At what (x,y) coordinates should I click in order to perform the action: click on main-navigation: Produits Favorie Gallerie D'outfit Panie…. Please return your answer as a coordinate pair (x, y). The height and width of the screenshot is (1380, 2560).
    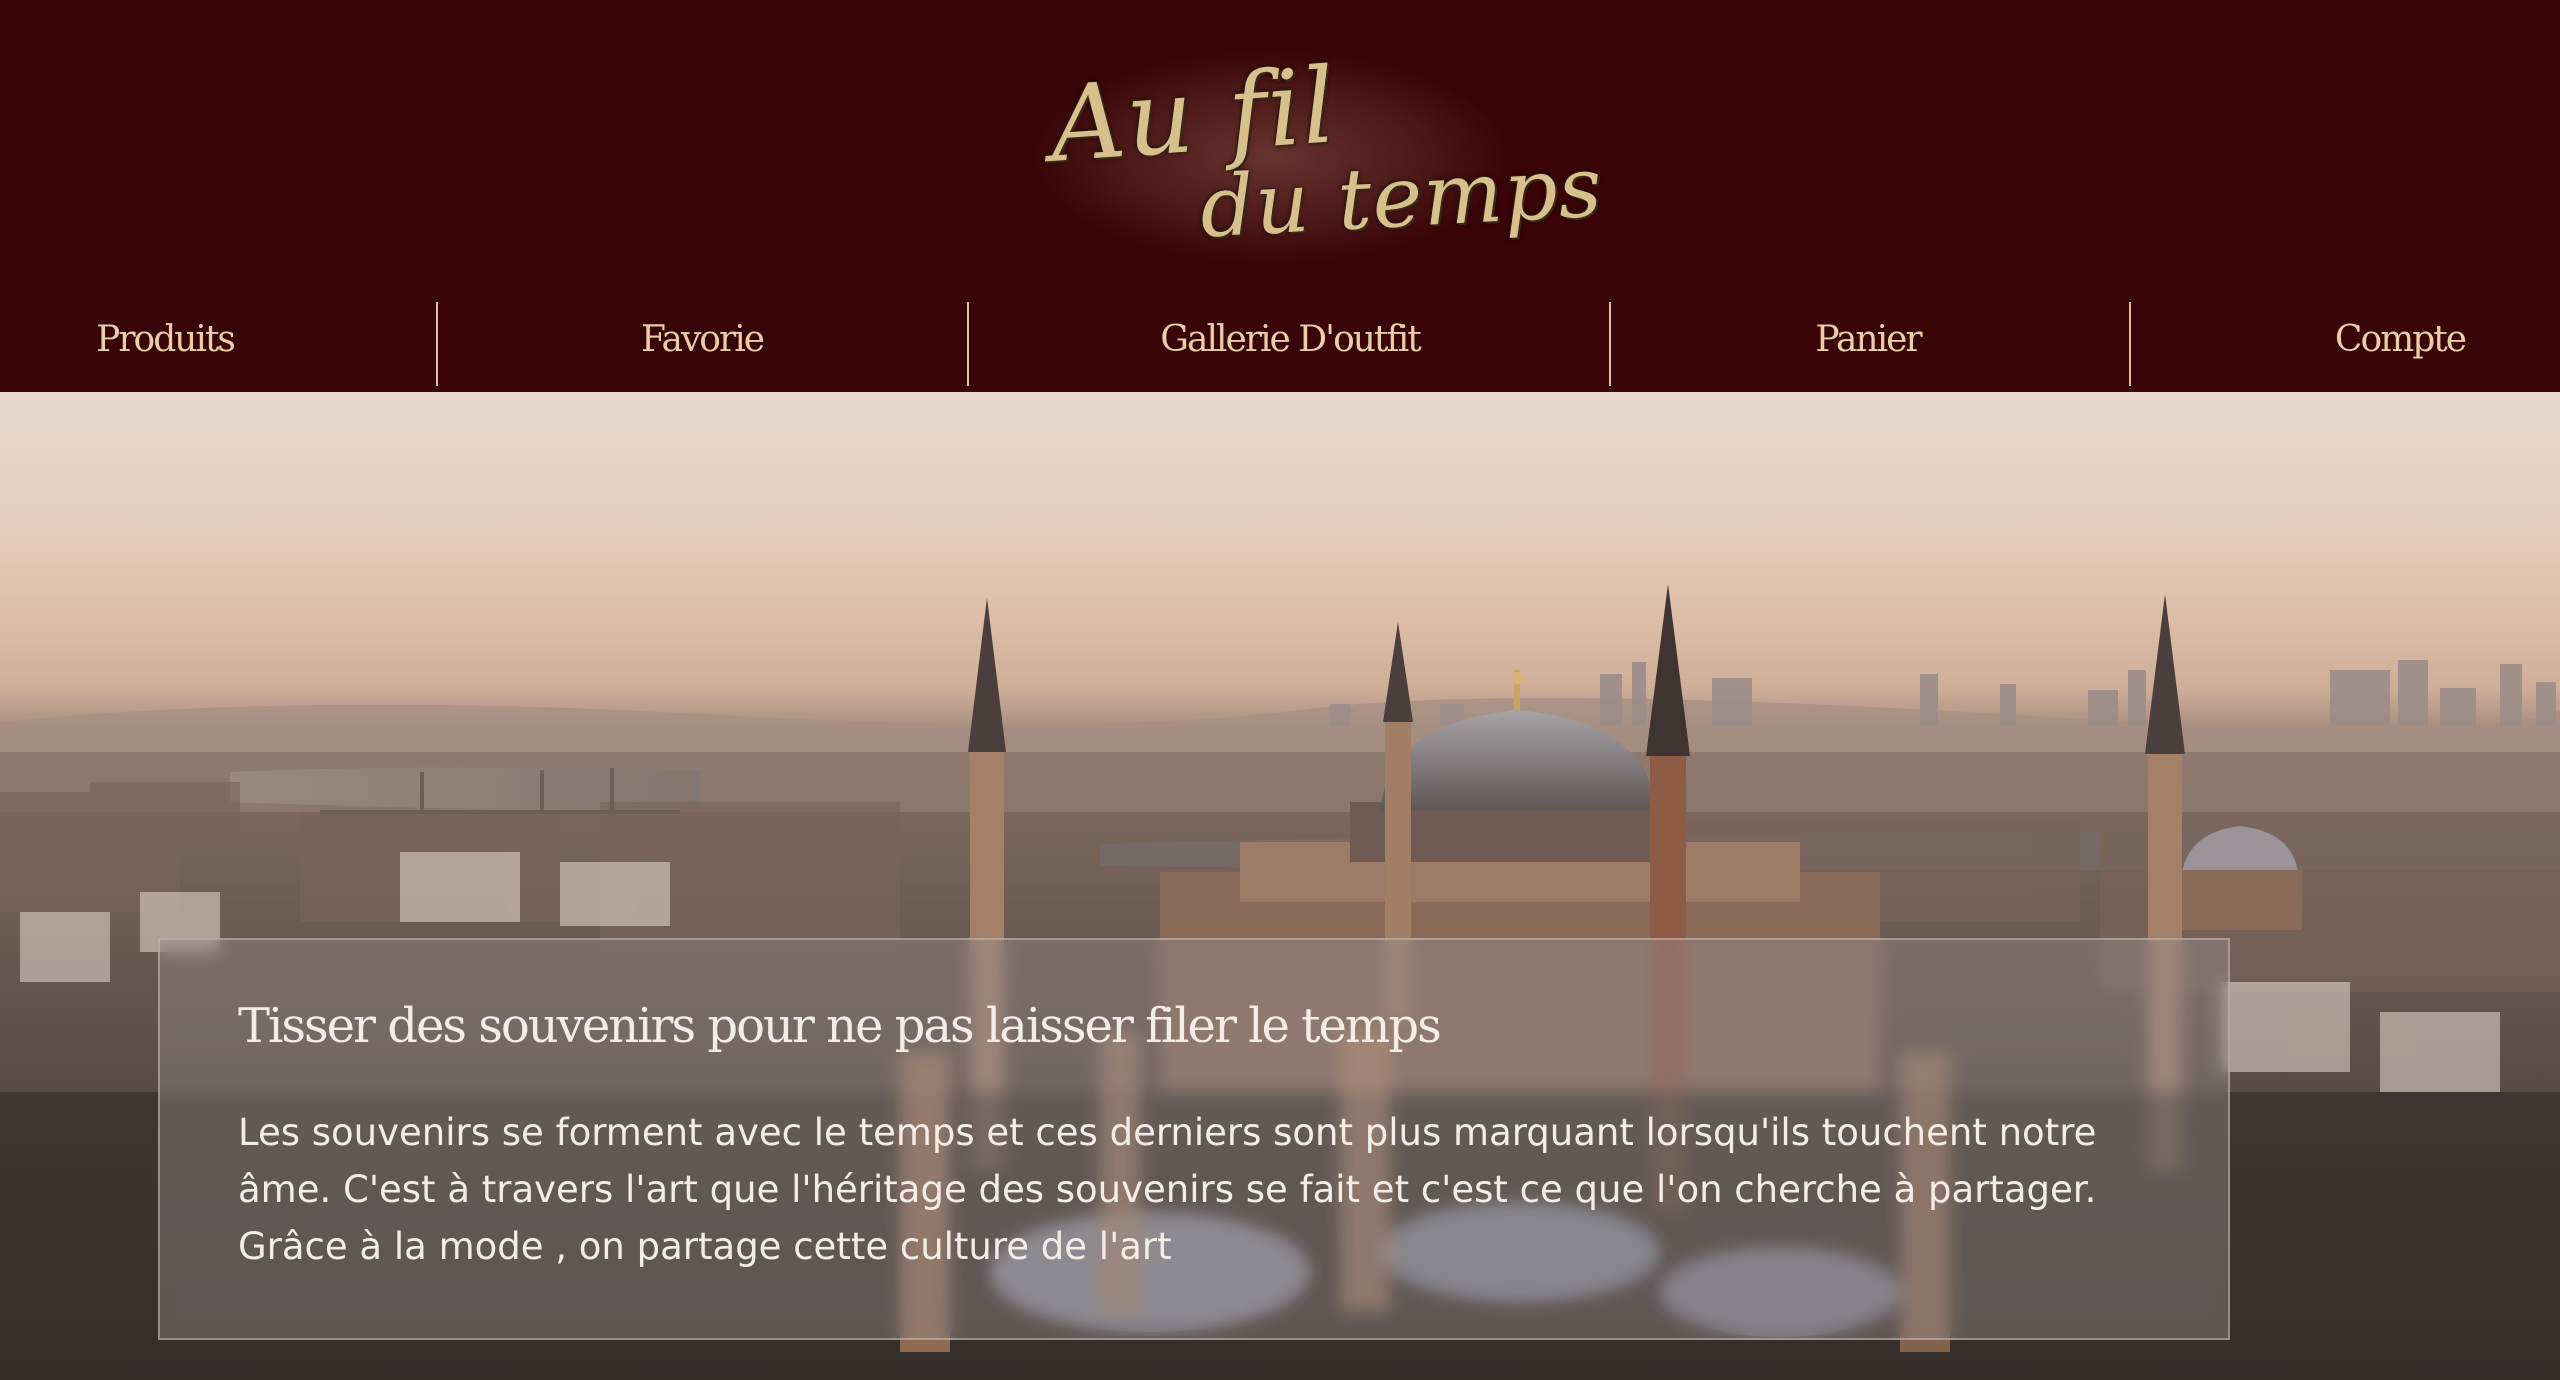
    Looking at the image, I should click on (1280, 344).